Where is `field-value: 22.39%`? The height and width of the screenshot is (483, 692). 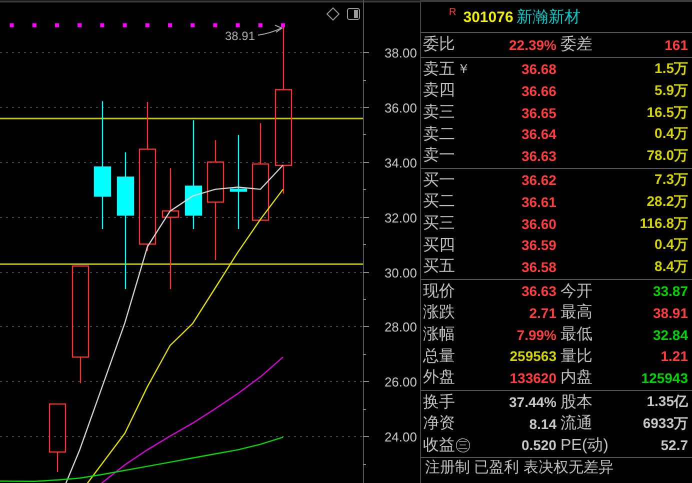 field-value: 22.39% is located at coordinates (533, 44).